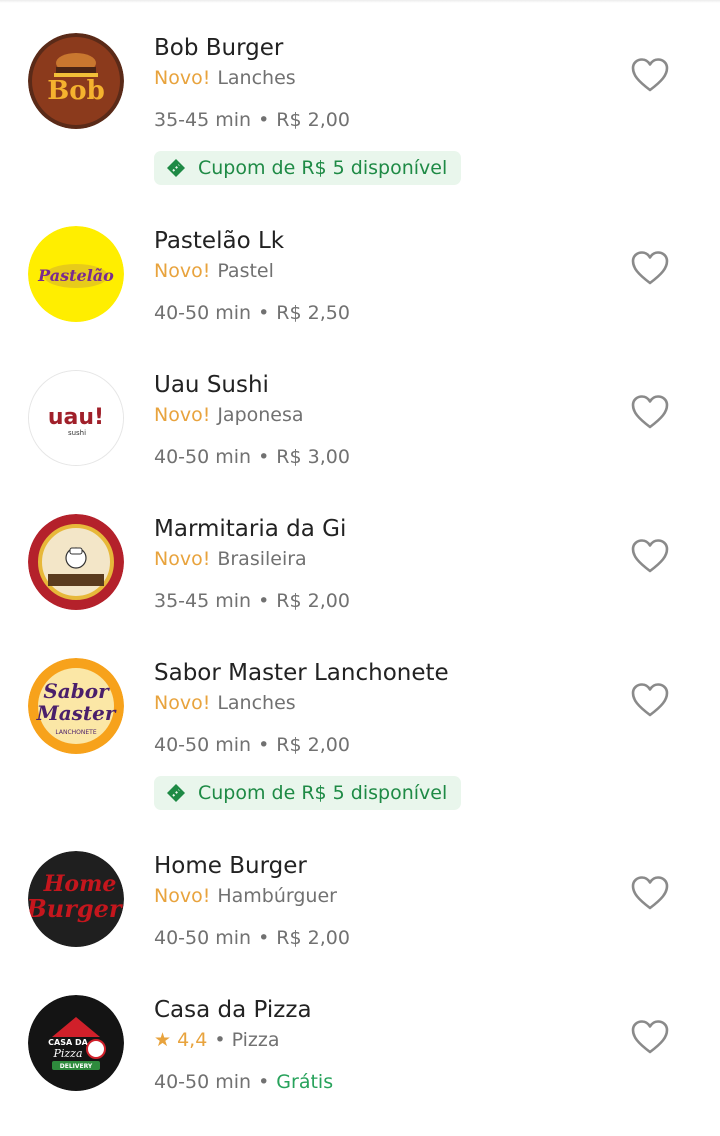 This screenshot has width=720, height=1136. I want to click on logo-subtext: LANCHONETE, so click(75, 732).